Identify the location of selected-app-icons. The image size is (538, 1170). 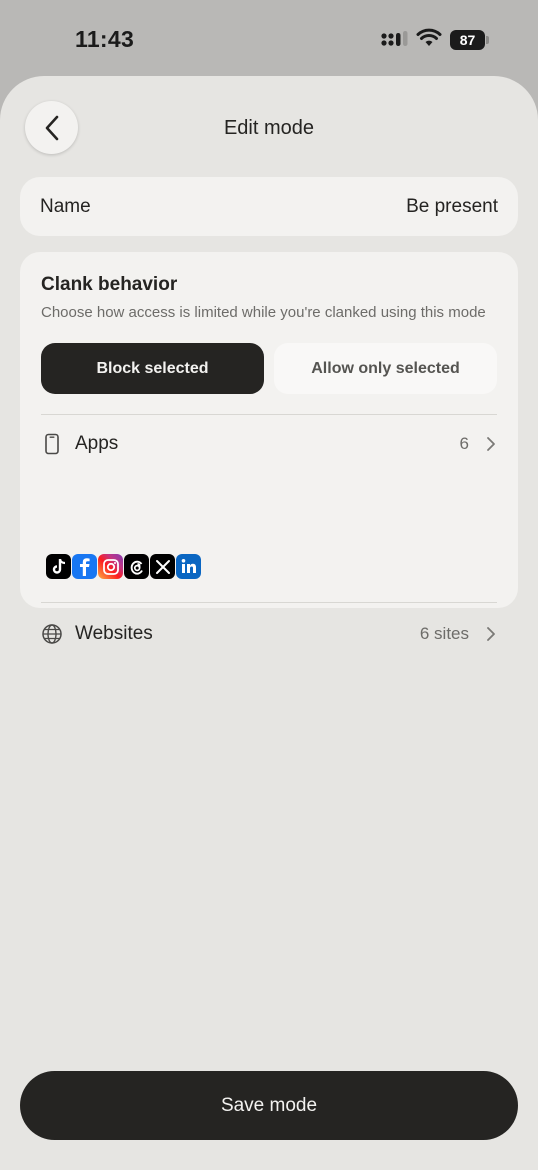
(124, 567).